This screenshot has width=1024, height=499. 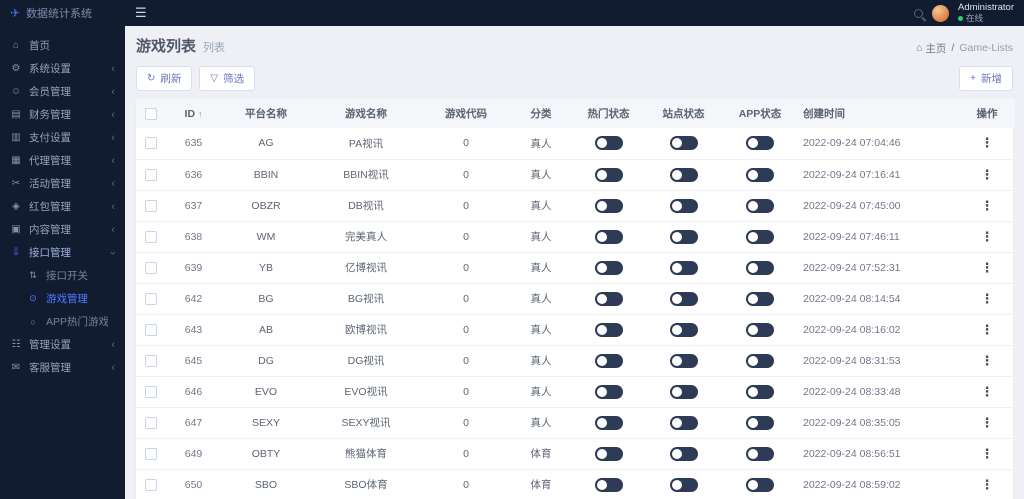 I want to click on page-title: 游戏列表, so click(x=166, y=46).